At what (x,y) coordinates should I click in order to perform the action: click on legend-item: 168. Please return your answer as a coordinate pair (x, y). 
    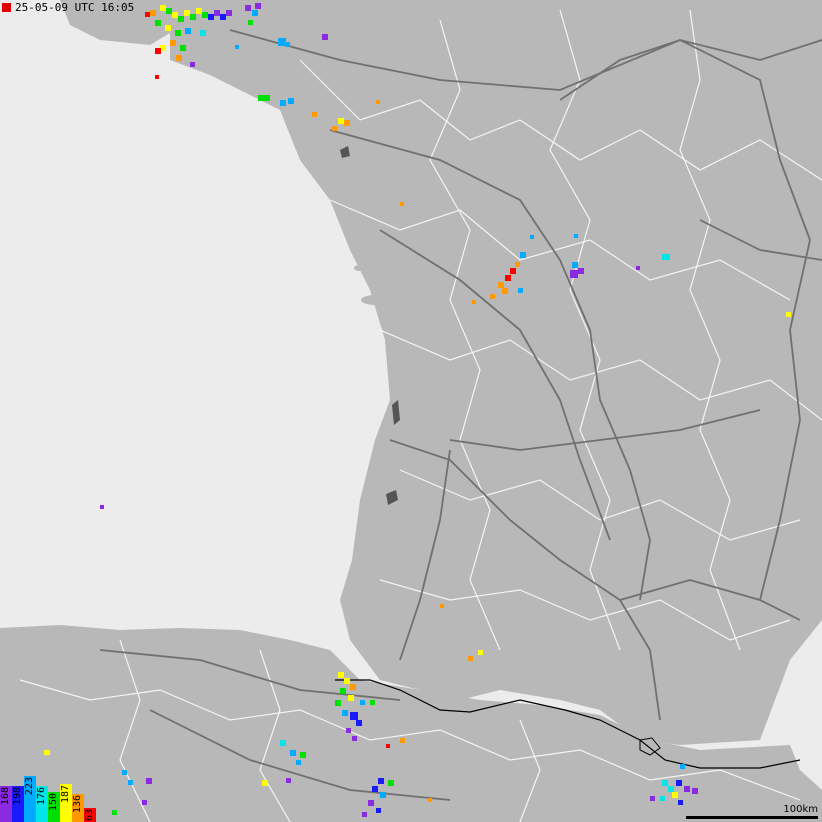
    Looking at the image, I should click on (6, 804).